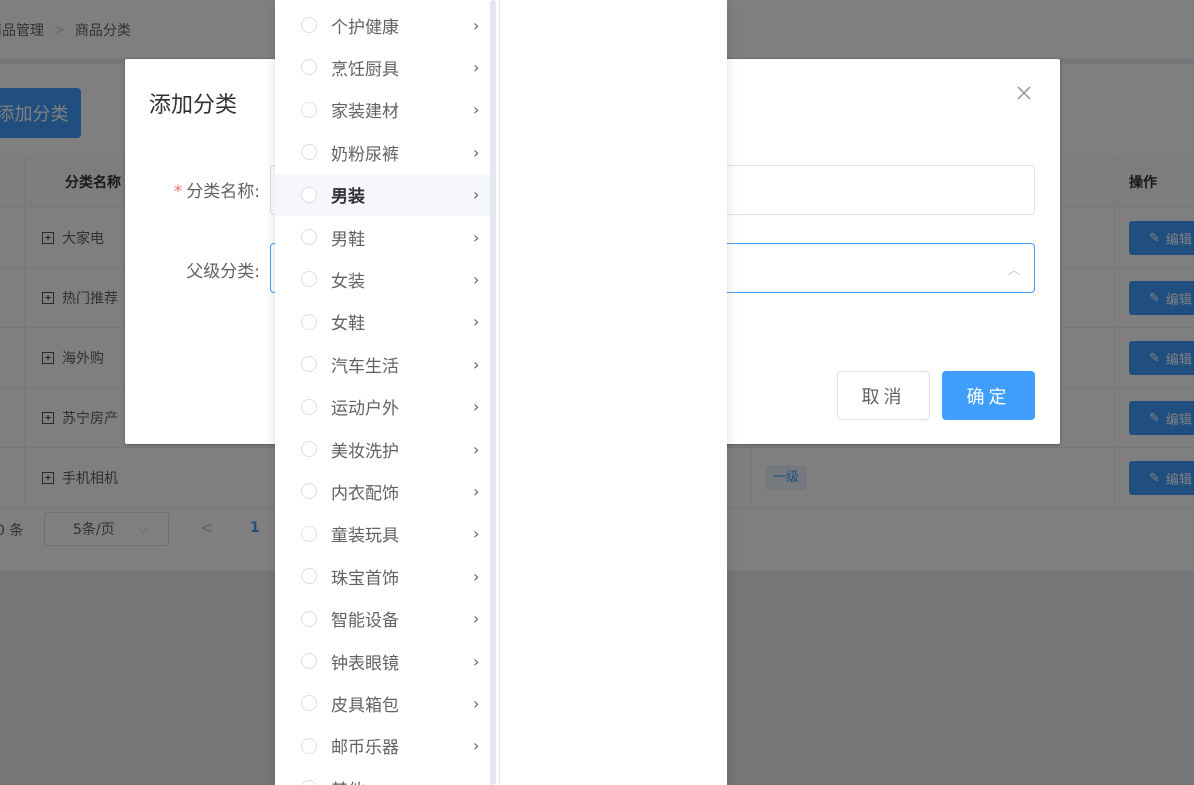  What do you see at coordinates (1024, 93) in the screenshot?
I see `close-icon` at bounding box center [1024, 93].